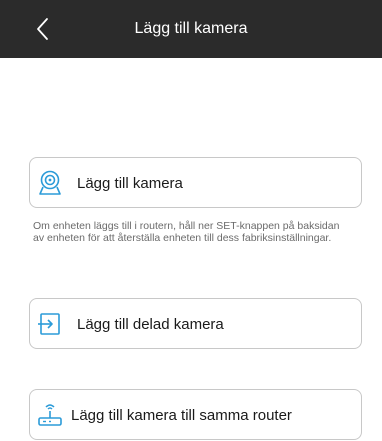 This screenshot has width=382, height=441. I want to click on add-camera-same-router-button: Lägg till kamera till samma router, so click(195, 414).